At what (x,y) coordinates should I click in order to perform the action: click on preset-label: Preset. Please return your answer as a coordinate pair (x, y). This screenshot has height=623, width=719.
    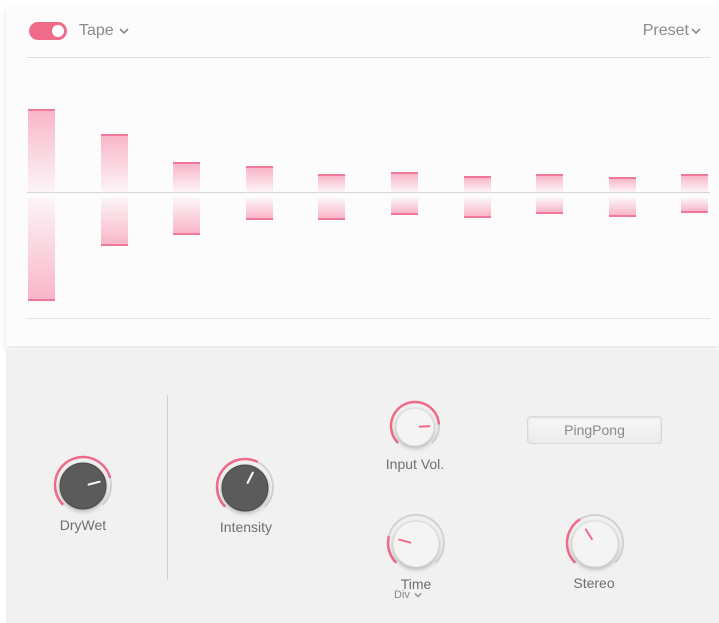
    Looking at the image, I should click on (665, 30).